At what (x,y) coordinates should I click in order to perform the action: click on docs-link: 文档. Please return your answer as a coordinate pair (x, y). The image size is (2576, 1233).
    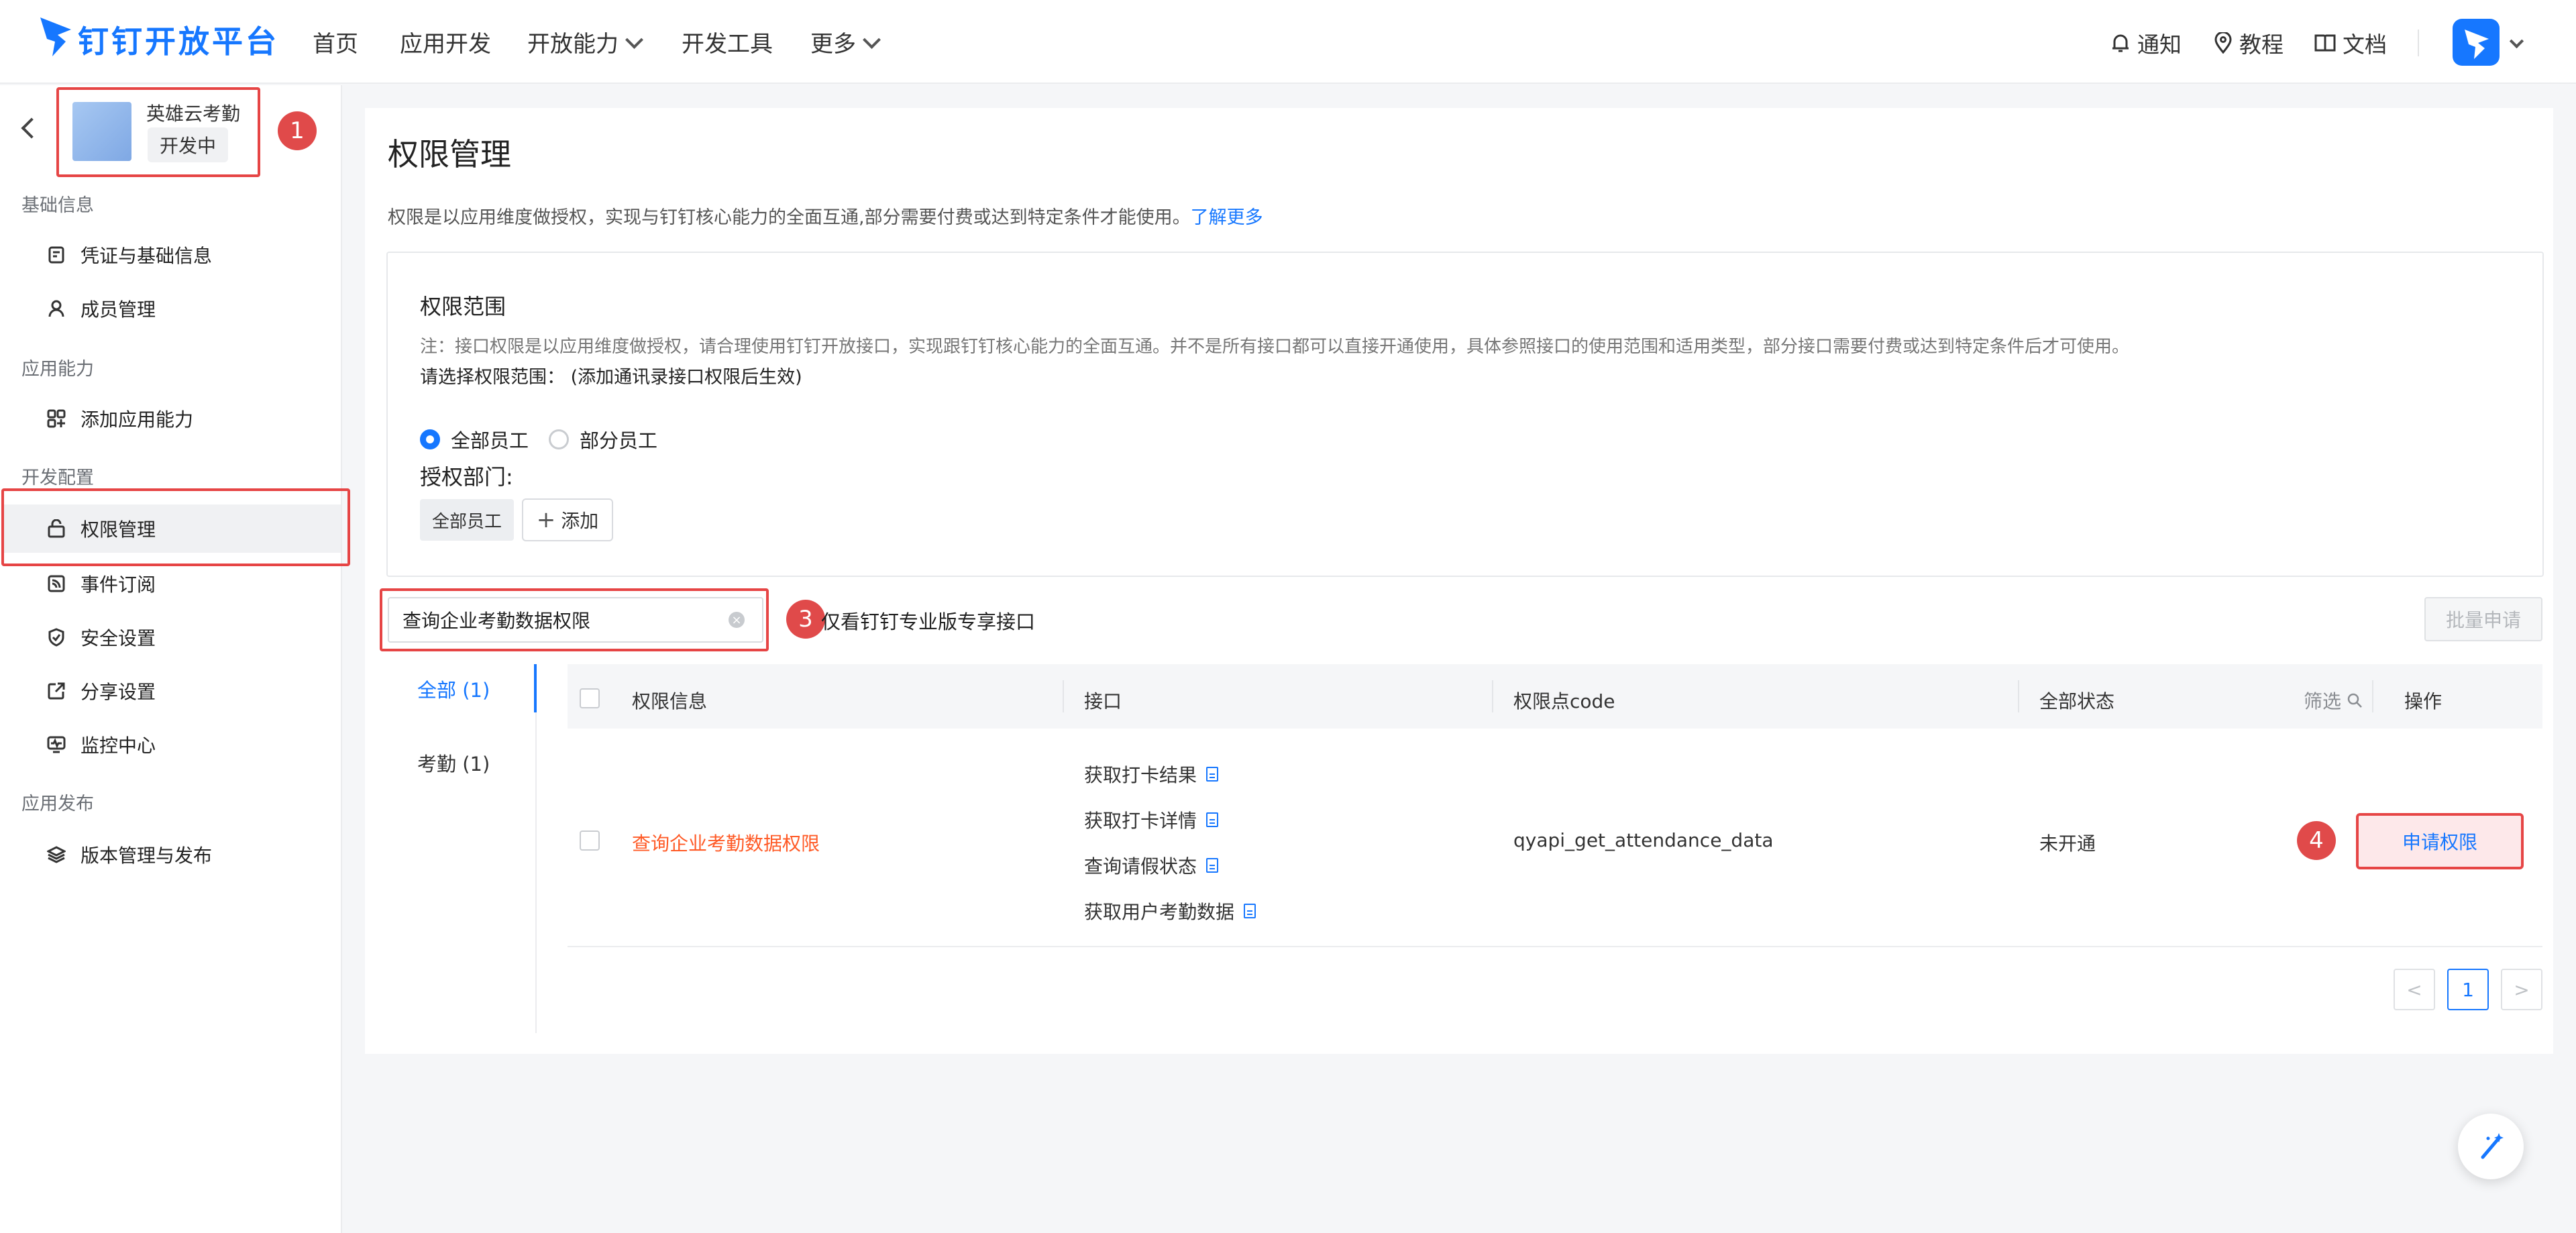
    Looking at the image, I should click on (2350, 43).